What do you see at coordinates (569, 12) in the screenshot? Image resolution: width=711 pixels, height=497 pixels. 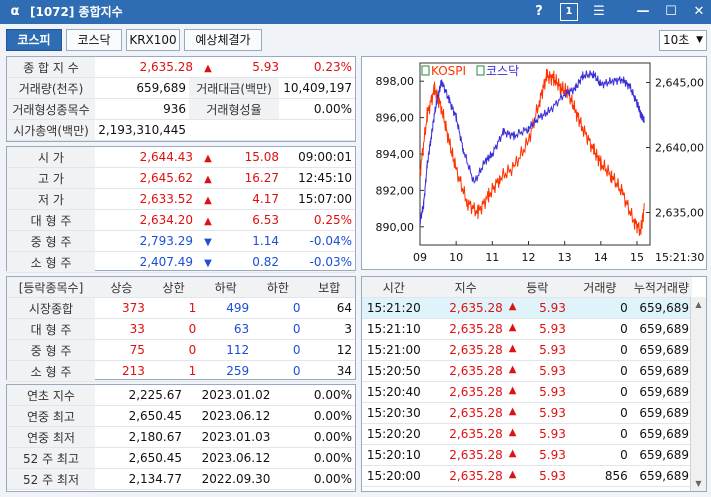 I see `screen-number-button: 1` at bounding box center [569, 12].